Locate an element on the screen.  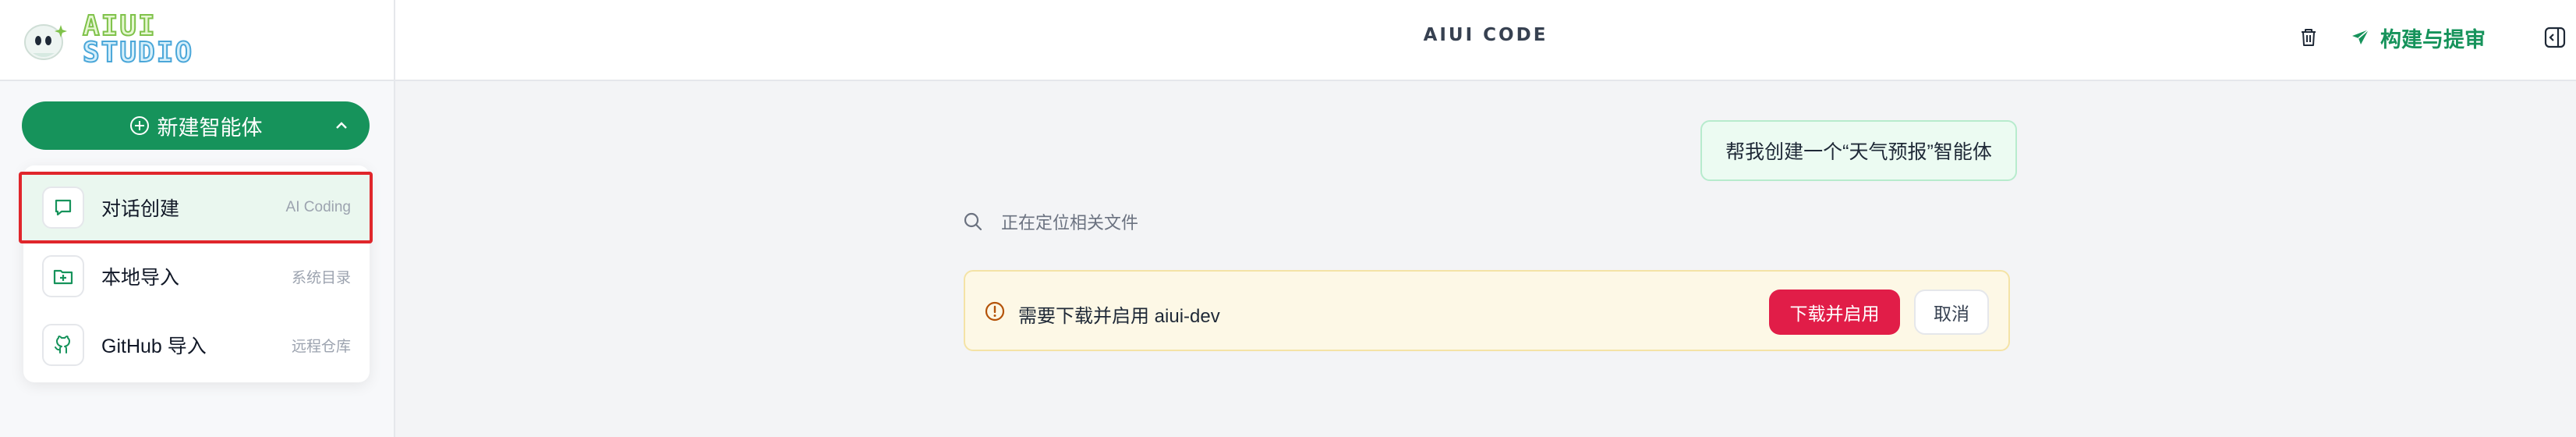
user-message-bubble: 帮我创建一个“天气预报”智能体 is located at coordinates (1858, 150).